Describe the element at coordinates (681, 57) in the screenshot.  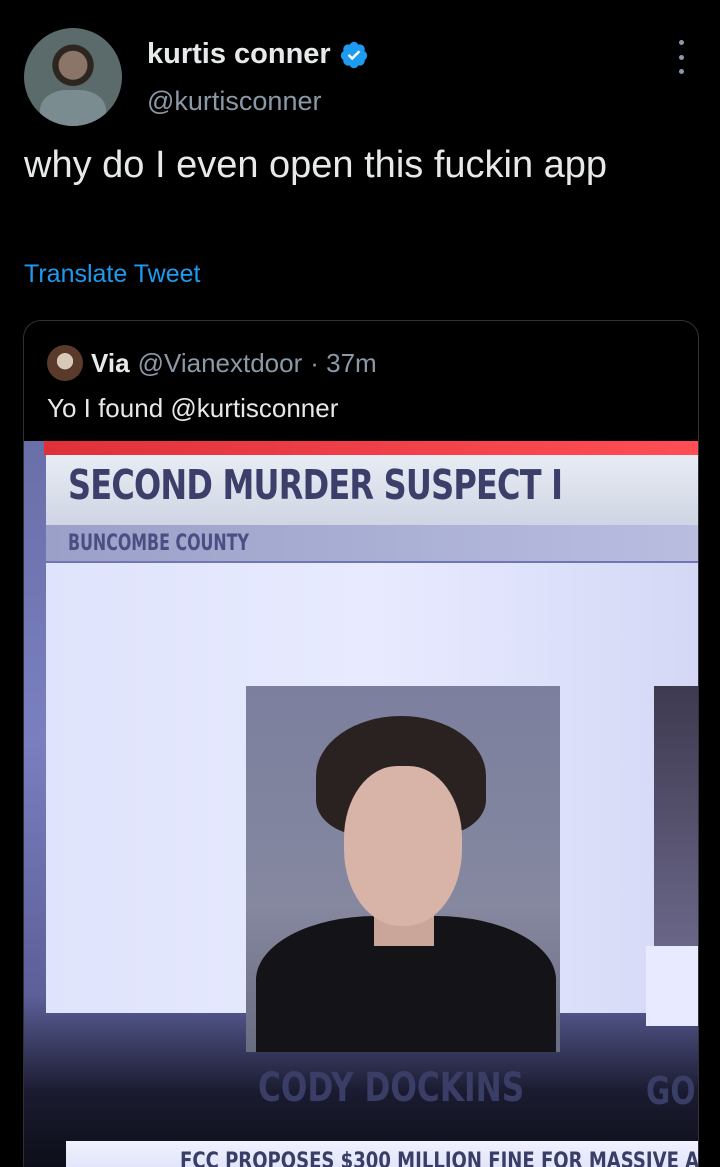
I see `more-options-icon` at that location.